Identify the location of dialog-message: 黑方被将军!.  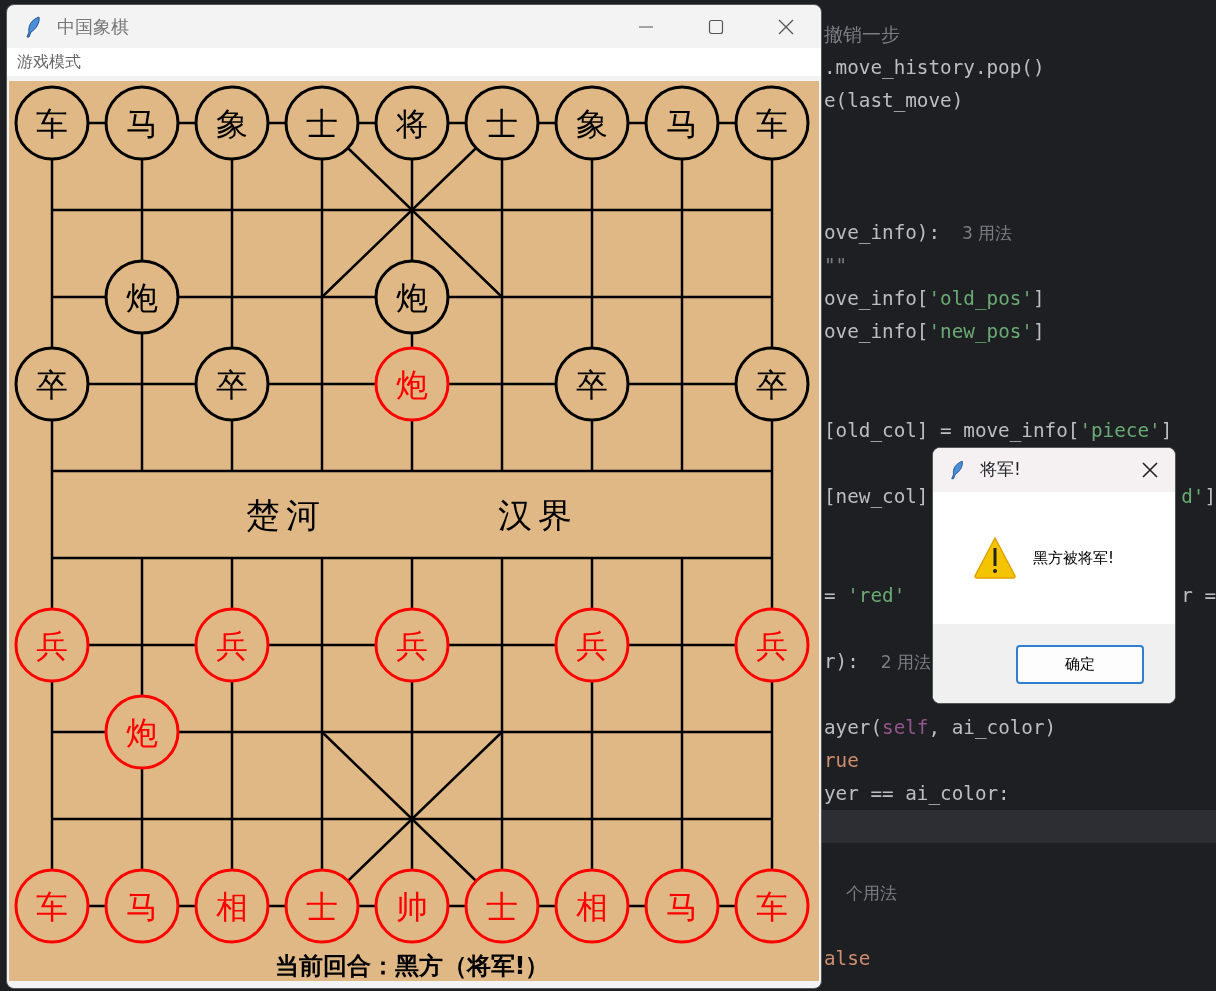
(1073, 558).